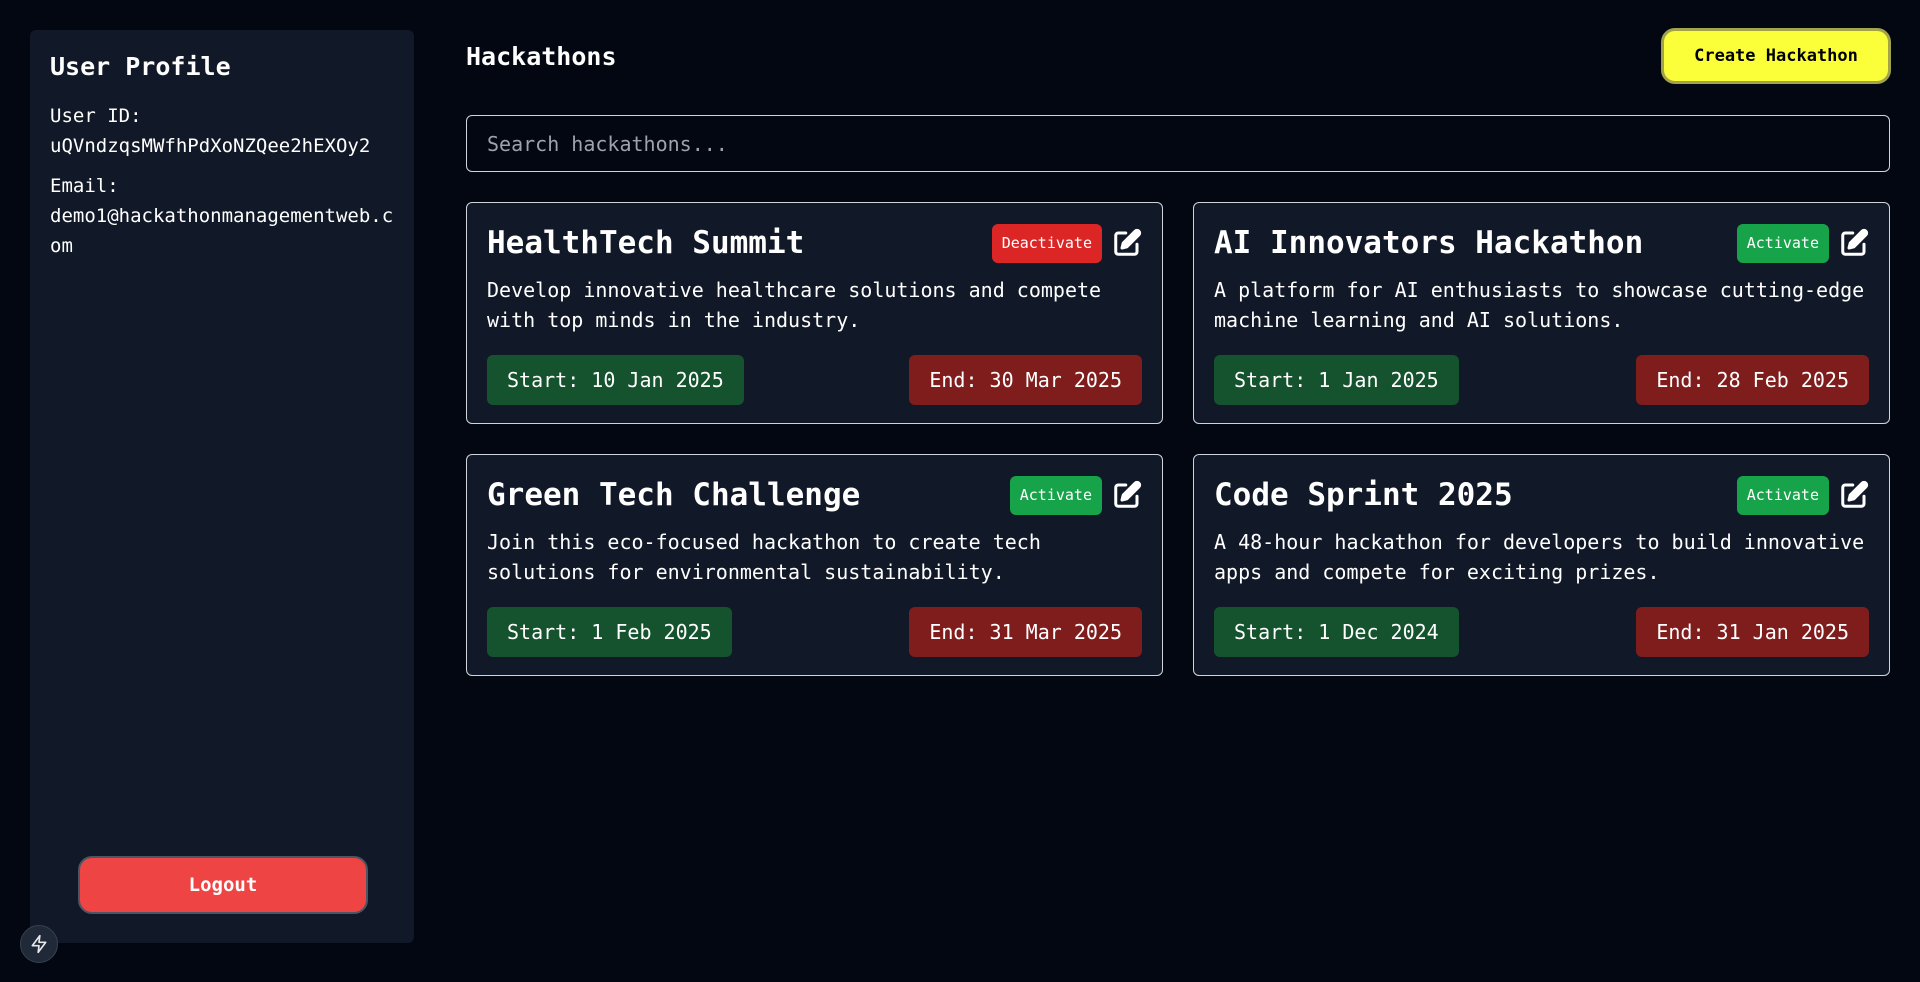 This screenshot has width=1920, height=982. What do you see at coordinates (222, 231) in the screenshot?
I see `email-value: demo1@hackathonmanagementweb.com` at bounding box center [222, 231].